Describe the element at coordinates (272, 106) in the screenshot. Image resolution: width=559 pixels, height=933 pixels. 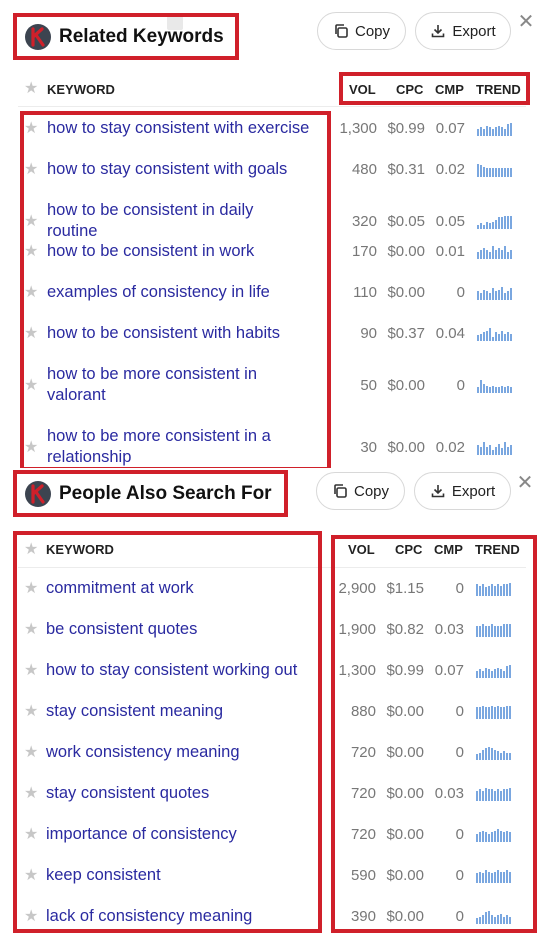
I see `header-divider` at that location.